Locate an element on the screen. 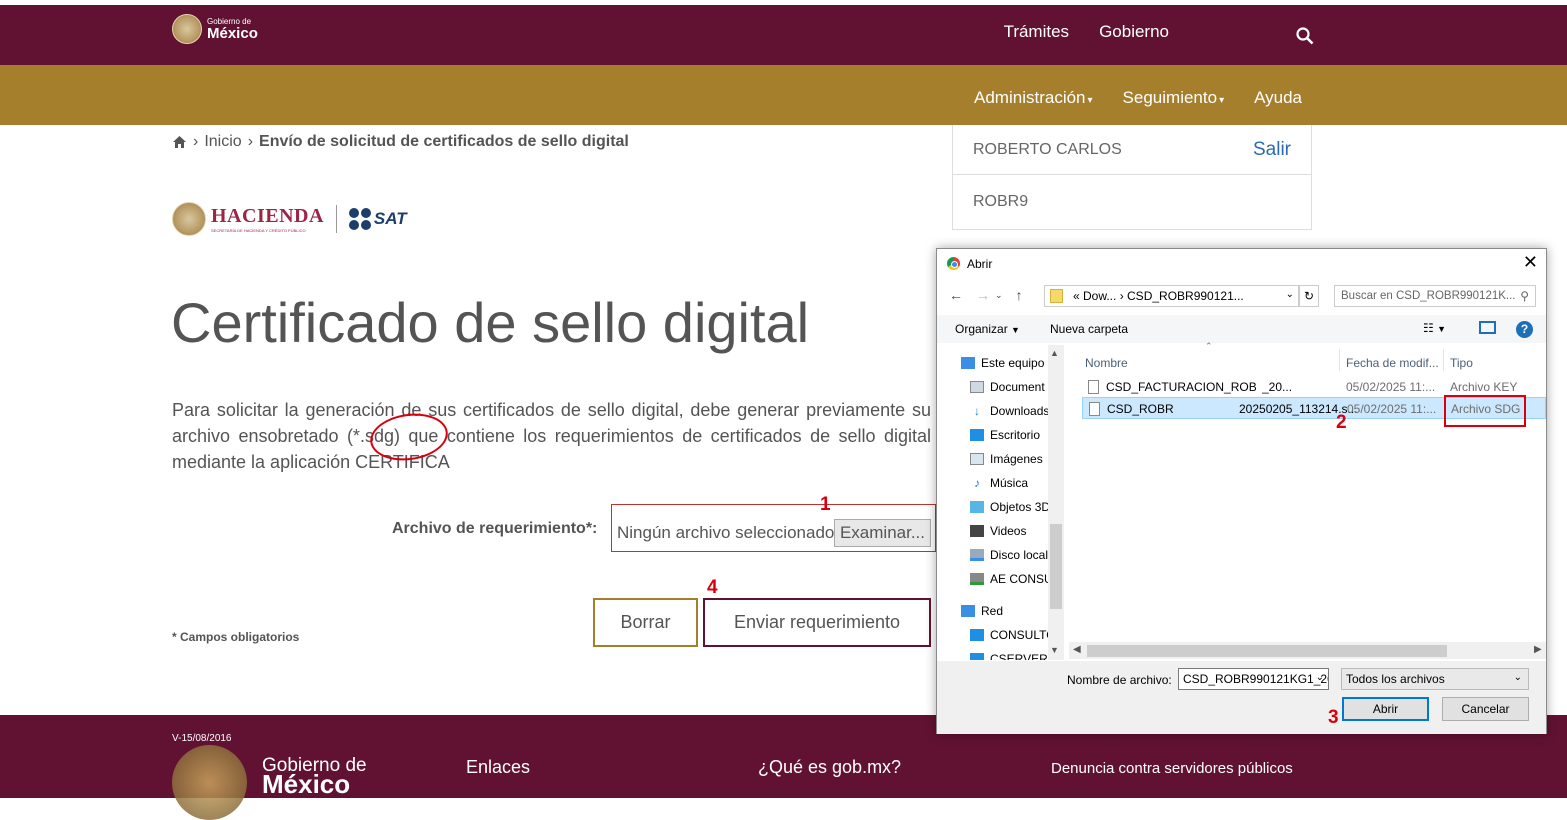 This screenshot has width=1567, height=820. file-type-filter: Todos los archivos ⌄ is located at coordinates (1435, 679).